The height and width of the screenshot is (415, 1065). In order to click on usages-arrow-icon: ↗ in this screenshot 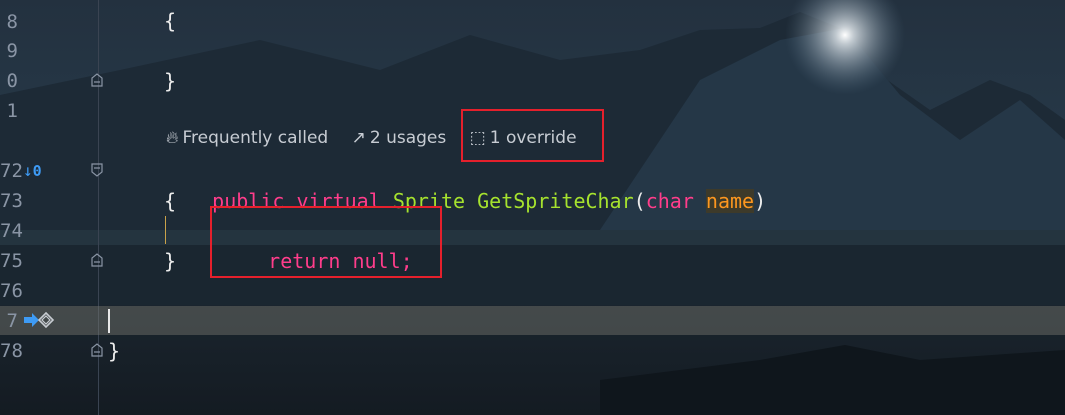, I will do `click(358, 138)`.